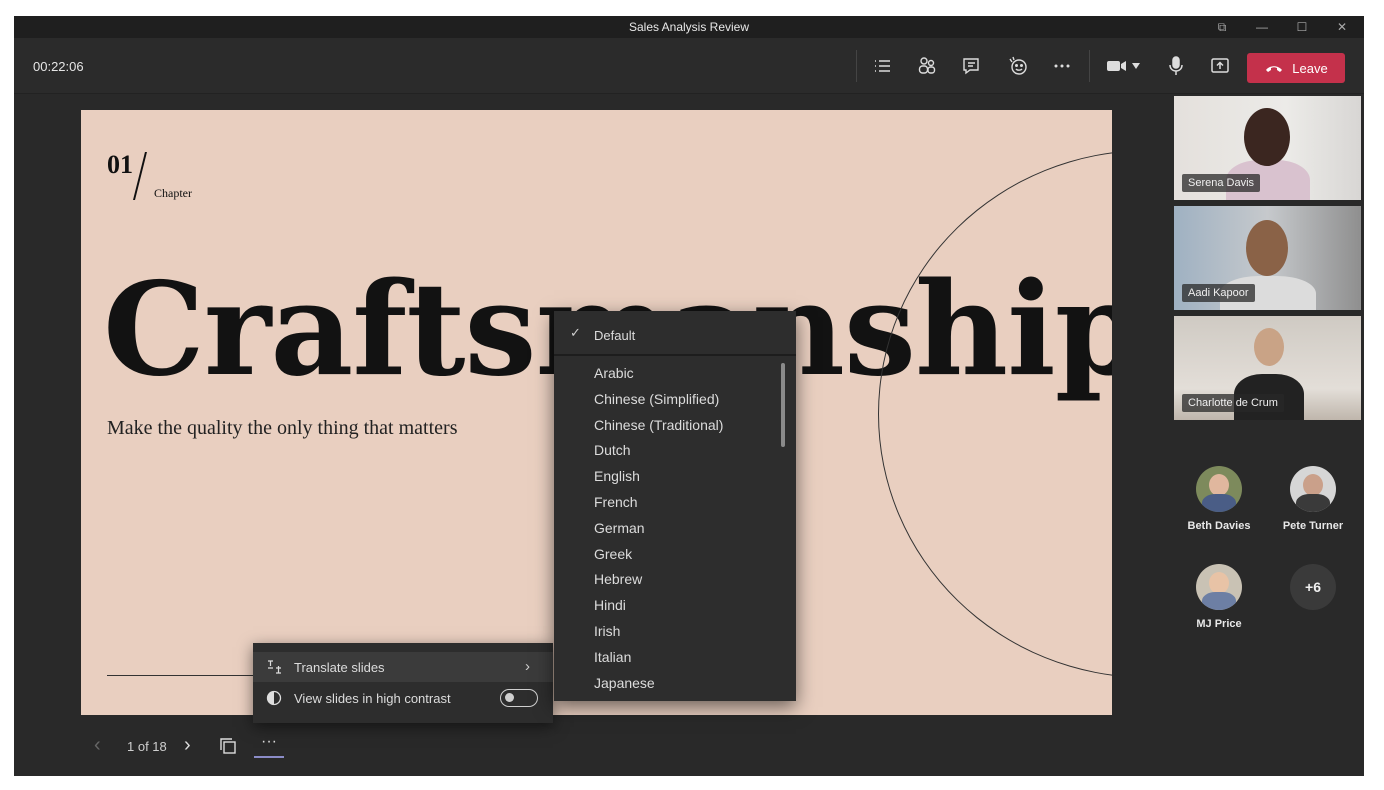 This screenshot has height=790, width=1384. What do you see at coordinates (527, 666) in the screenshot?
I see `chevron-right-icon: ›` at bounding box center [527, 666].